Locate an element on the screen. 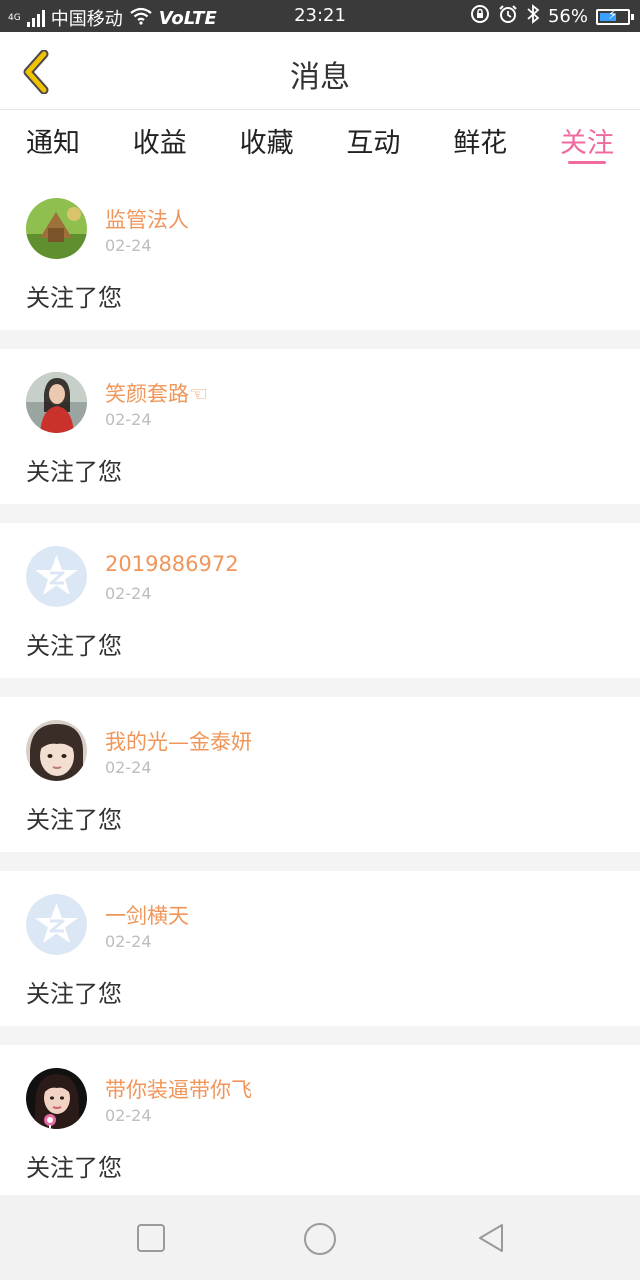 The width and height of the screenshot is (640, 1280). battery-icon: ⚡ is located at coordinates (615, 16).